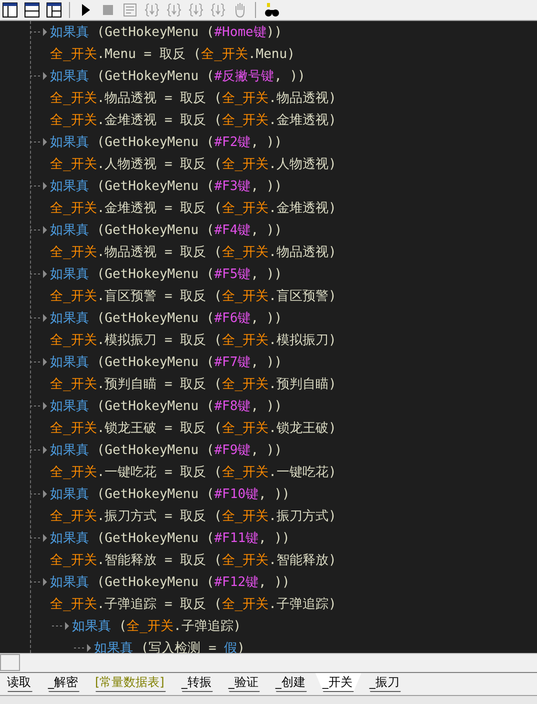  What do you see at coordinates (193, 164) in the screenshot?
I see `assignment-statement: 全_开关.人物透视 = 取反 (全_开关.人物透视)` at bounding box center [193, 164].